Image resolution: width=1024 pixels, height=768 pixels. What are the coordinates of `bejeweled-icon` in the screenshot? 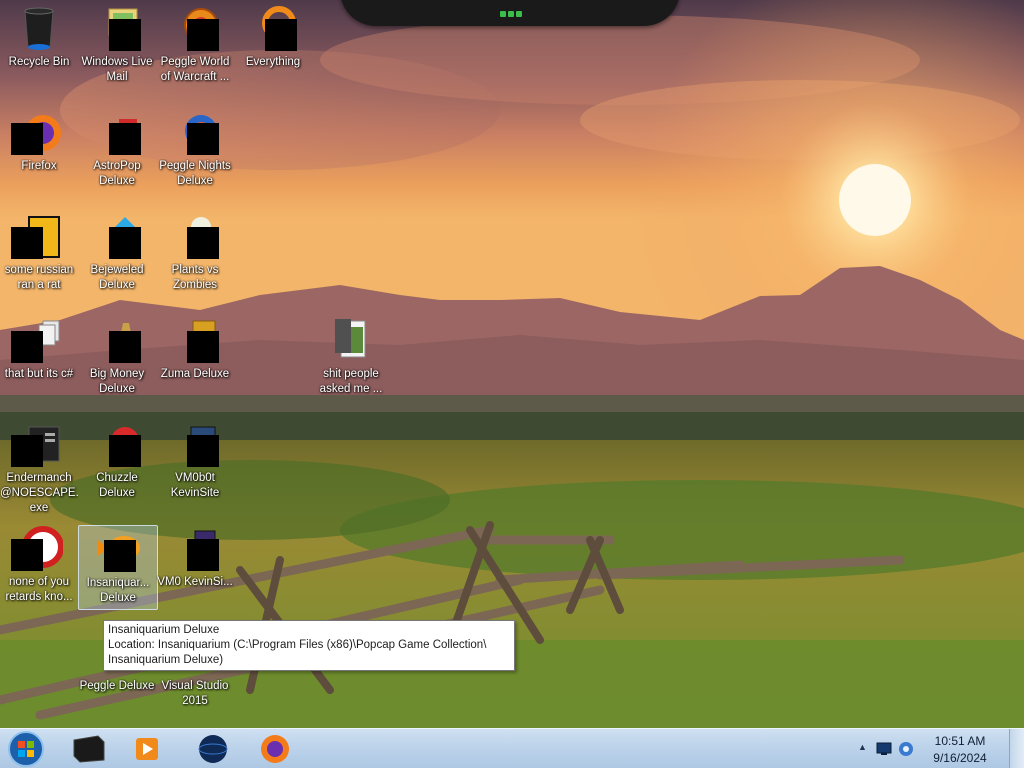 It's located at (117, 237).